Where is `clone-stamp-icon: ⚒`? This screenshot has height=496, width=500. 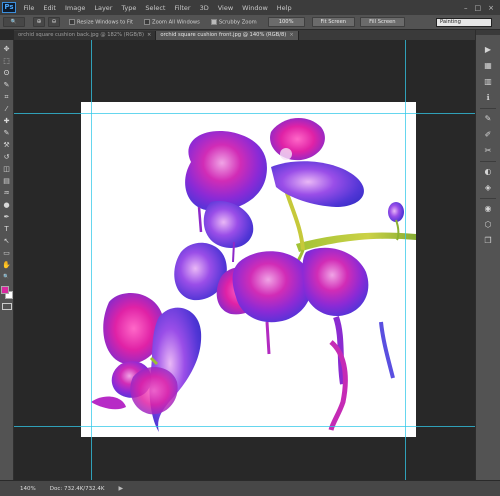 clone-stamp-icon: ⚒ is located at coordinates (7, 145).